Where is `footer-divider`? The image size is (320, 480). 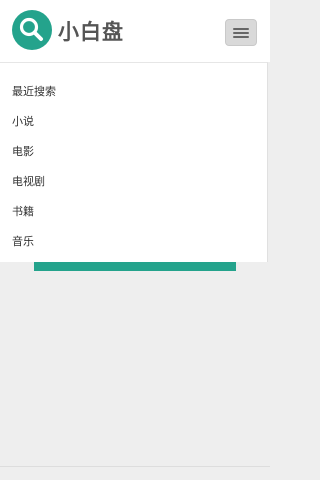 footer-divider is located at coordinates (135, 466).